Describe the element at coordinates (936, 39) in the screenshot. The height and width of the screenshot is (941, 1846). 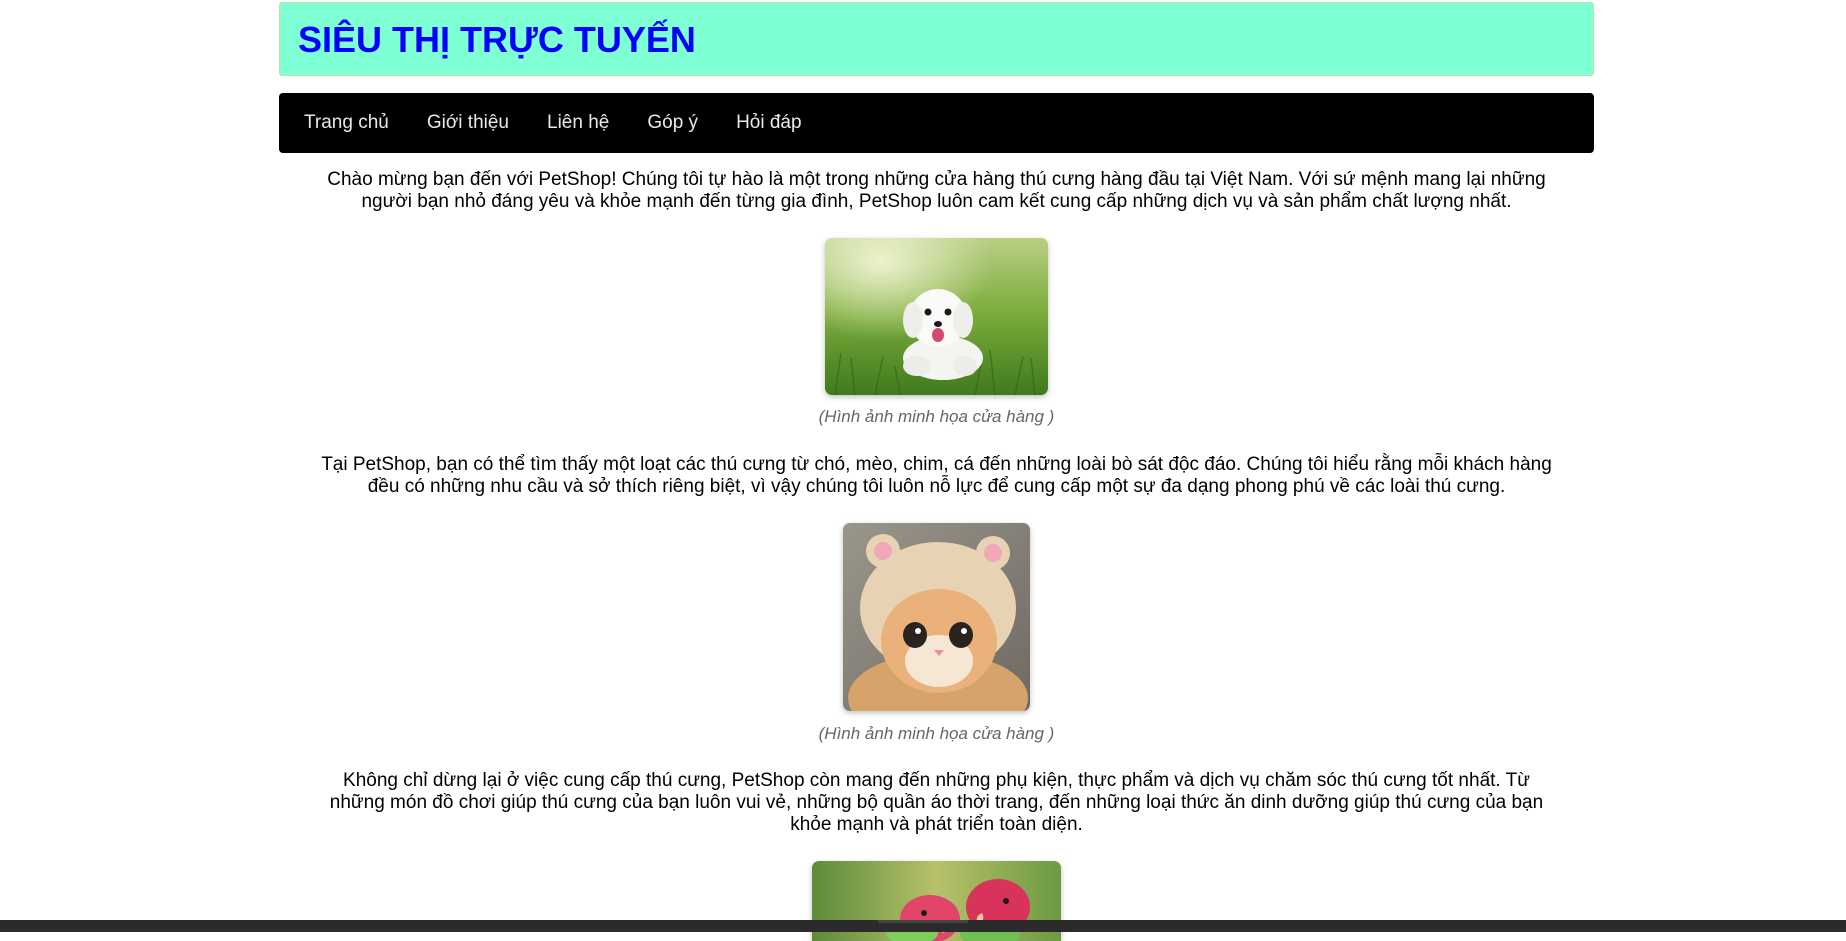
I see `site-header: SIÊU THỊ TRỰC TUYẾN` at that location.